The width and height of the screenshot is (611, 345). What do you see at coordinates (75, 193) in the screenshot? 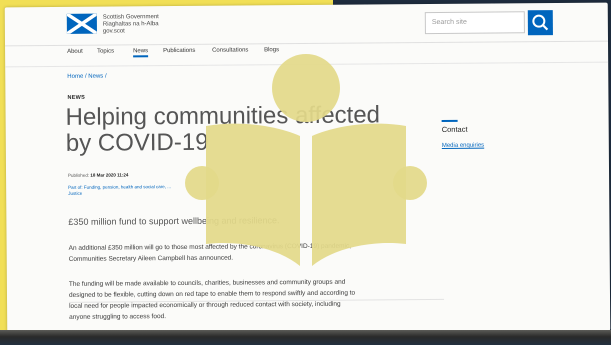
I see `part-of-text-cont: Justice` at bounding box center [75, 193].